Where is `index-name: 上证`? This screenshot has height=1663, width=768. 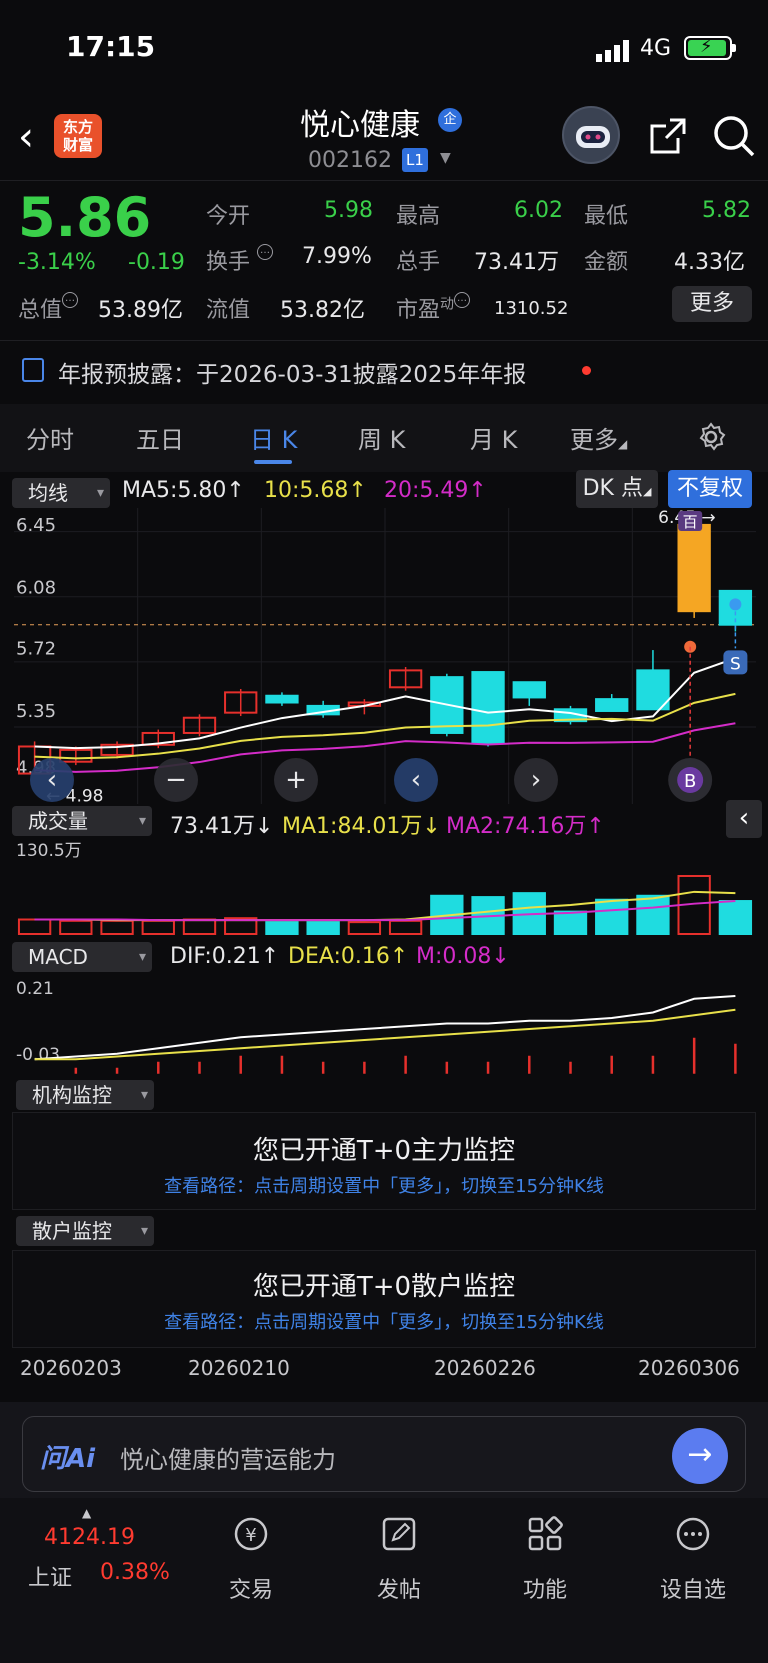 index-name: 上证 is located at coordinates (50, 1576).